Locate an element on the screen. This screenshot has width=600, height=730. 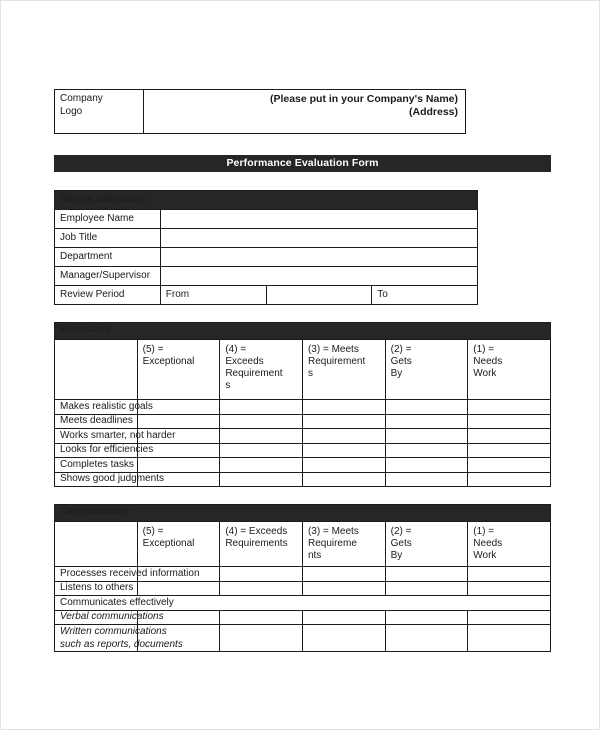
criterion-label: Completes tasks is located at coordinates (96, 465).